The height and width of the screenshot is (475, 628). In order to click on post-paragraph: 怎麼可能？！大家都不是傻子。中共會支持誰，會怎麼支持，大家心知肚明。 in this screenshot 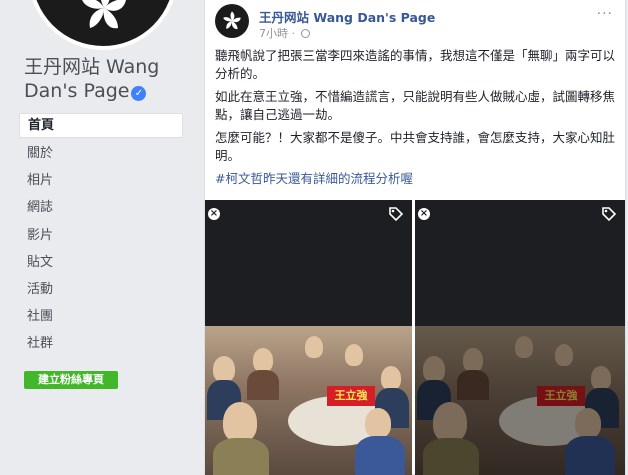, I will do `click(415, 146)`.